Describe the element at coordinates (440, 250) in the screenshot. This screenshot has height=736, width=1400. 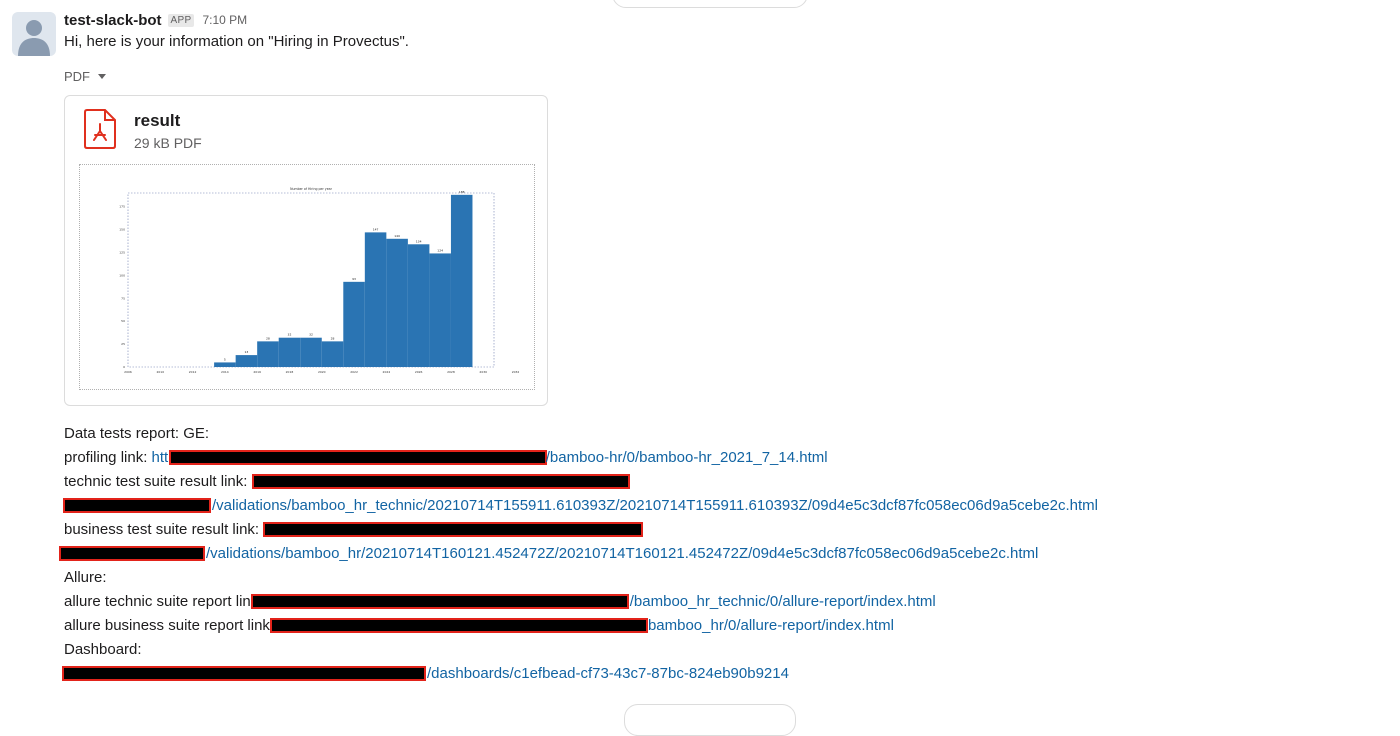
I see `bar-value-label: 124` at that location.